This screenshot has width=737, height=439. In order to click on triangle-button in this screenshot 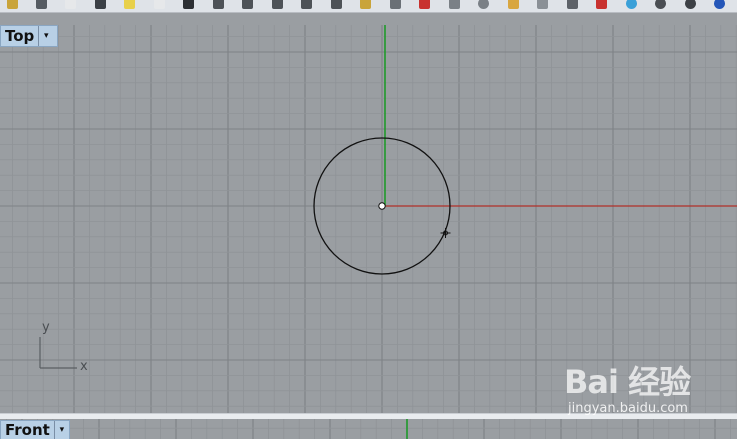, I will do `click(513, 5)`.